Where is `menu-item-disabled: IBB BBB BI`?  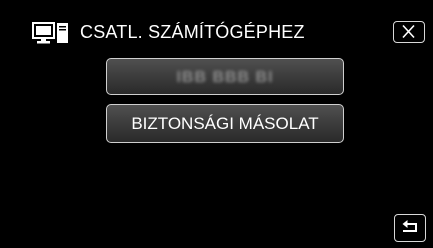
menu-item-disabled: IBB BBB BI is located at coordinates (225, 76).